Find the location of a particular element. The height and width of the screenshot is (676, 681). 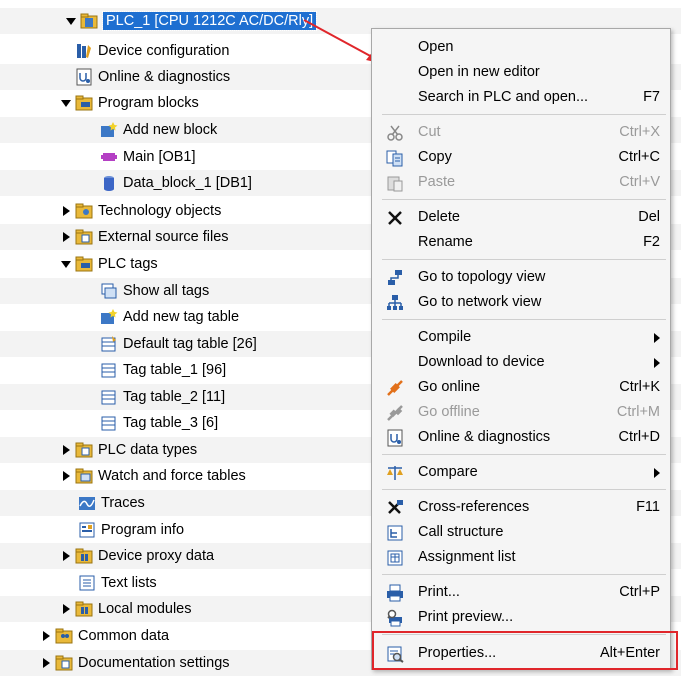

menu-item-label: Go offline is located at coordinates (449, 412).